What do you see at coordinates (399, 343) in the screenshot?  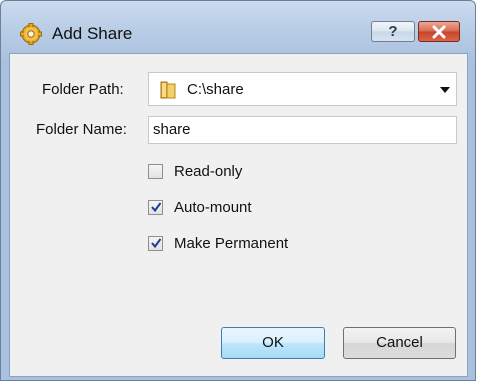 I see `cancel-button: Cancel` at bounding box center [399, 343].